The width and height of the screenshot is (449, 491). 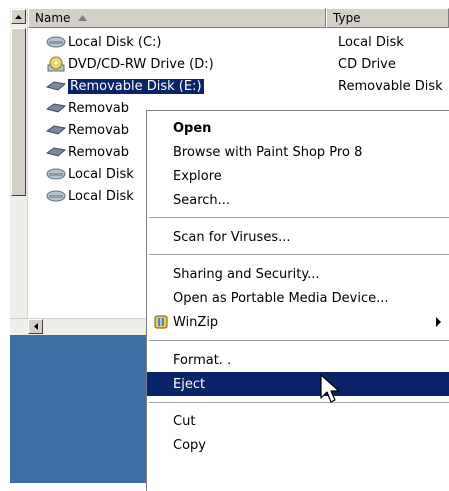 I want to click on menu-item-explore-label: Explore, so click(x=197, y=176).